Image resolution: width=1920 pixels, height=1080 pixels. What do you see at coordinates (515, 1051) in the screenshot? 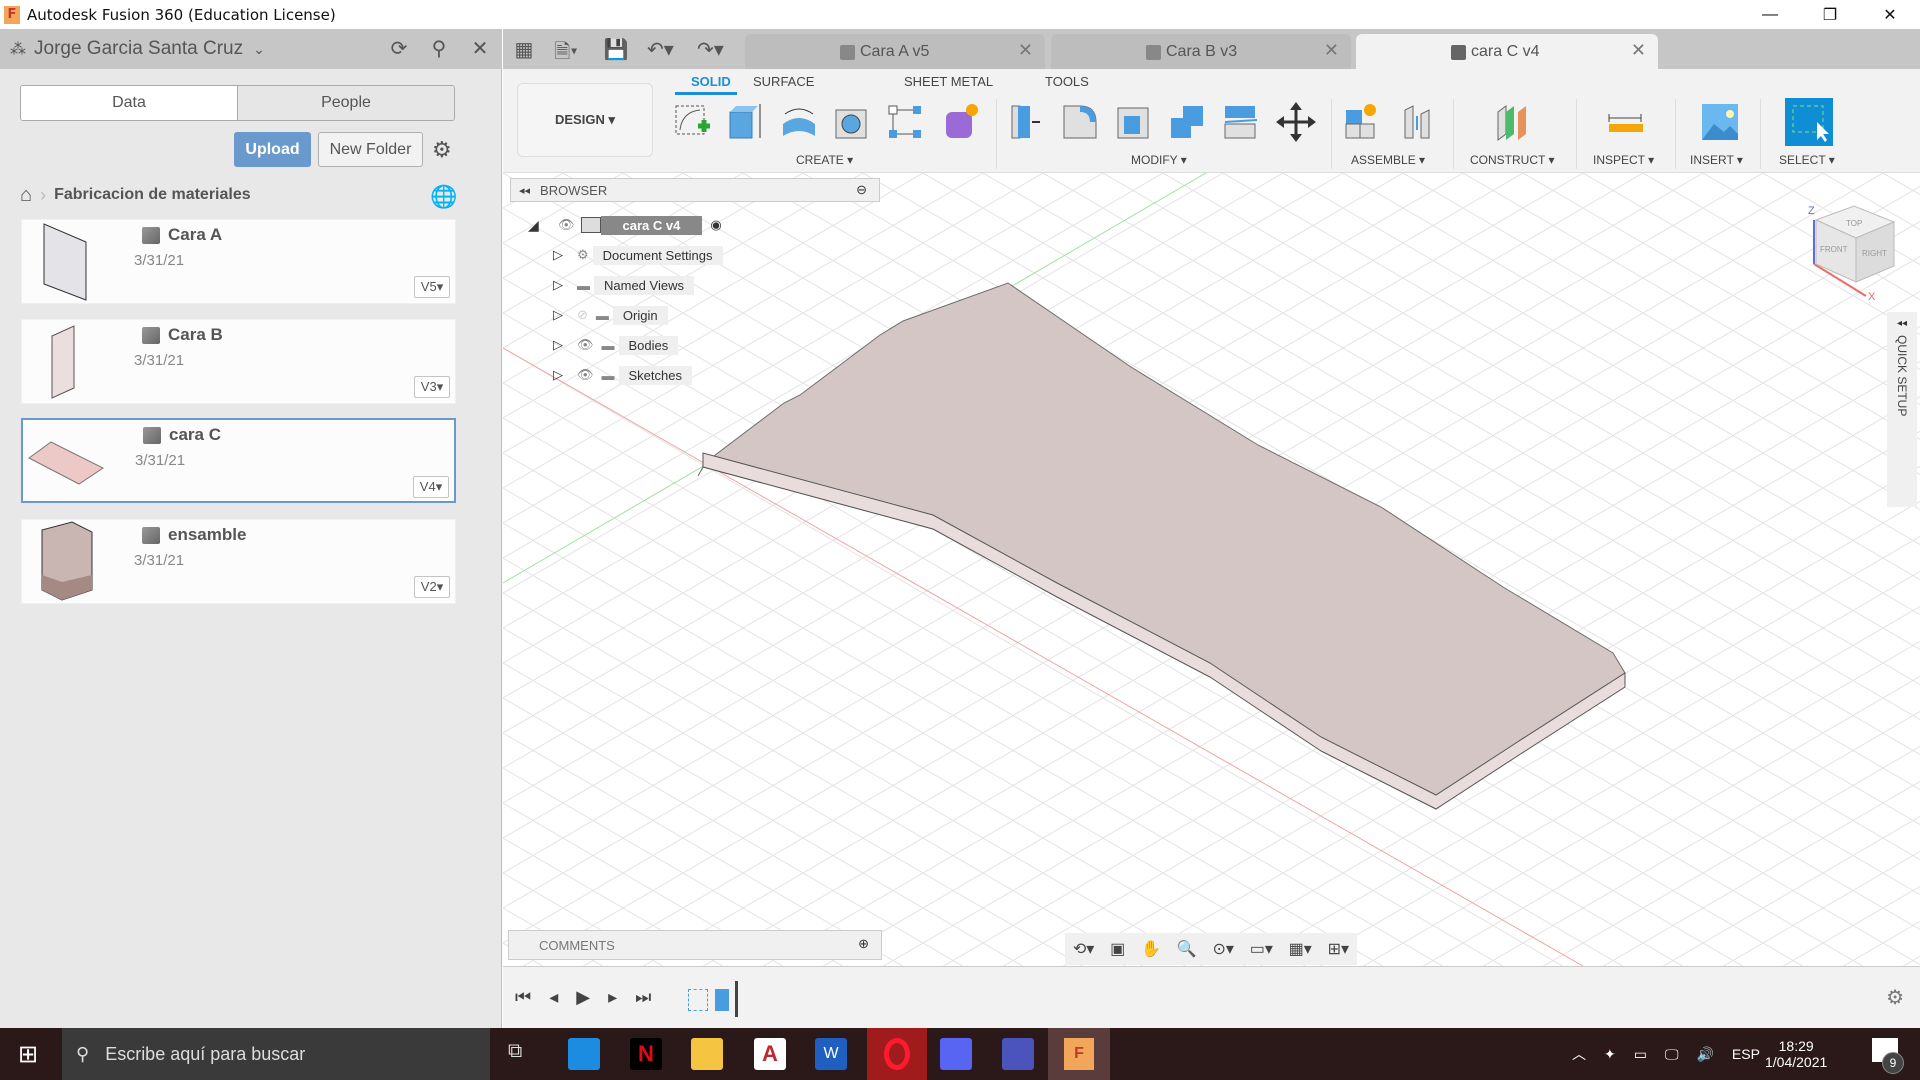
I see `task-view-icon: ⧉` at bounding box center [515, 1051].